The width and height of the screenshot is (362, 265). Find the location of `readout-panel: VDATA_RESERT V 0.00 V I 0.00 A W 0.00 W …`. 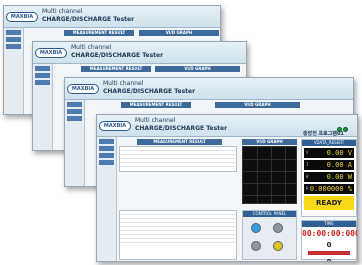

readout-panel: VDATA_RESERT V 0.00 V I 0.00 A W 0.00 W … is located at coordinates (329, 178).